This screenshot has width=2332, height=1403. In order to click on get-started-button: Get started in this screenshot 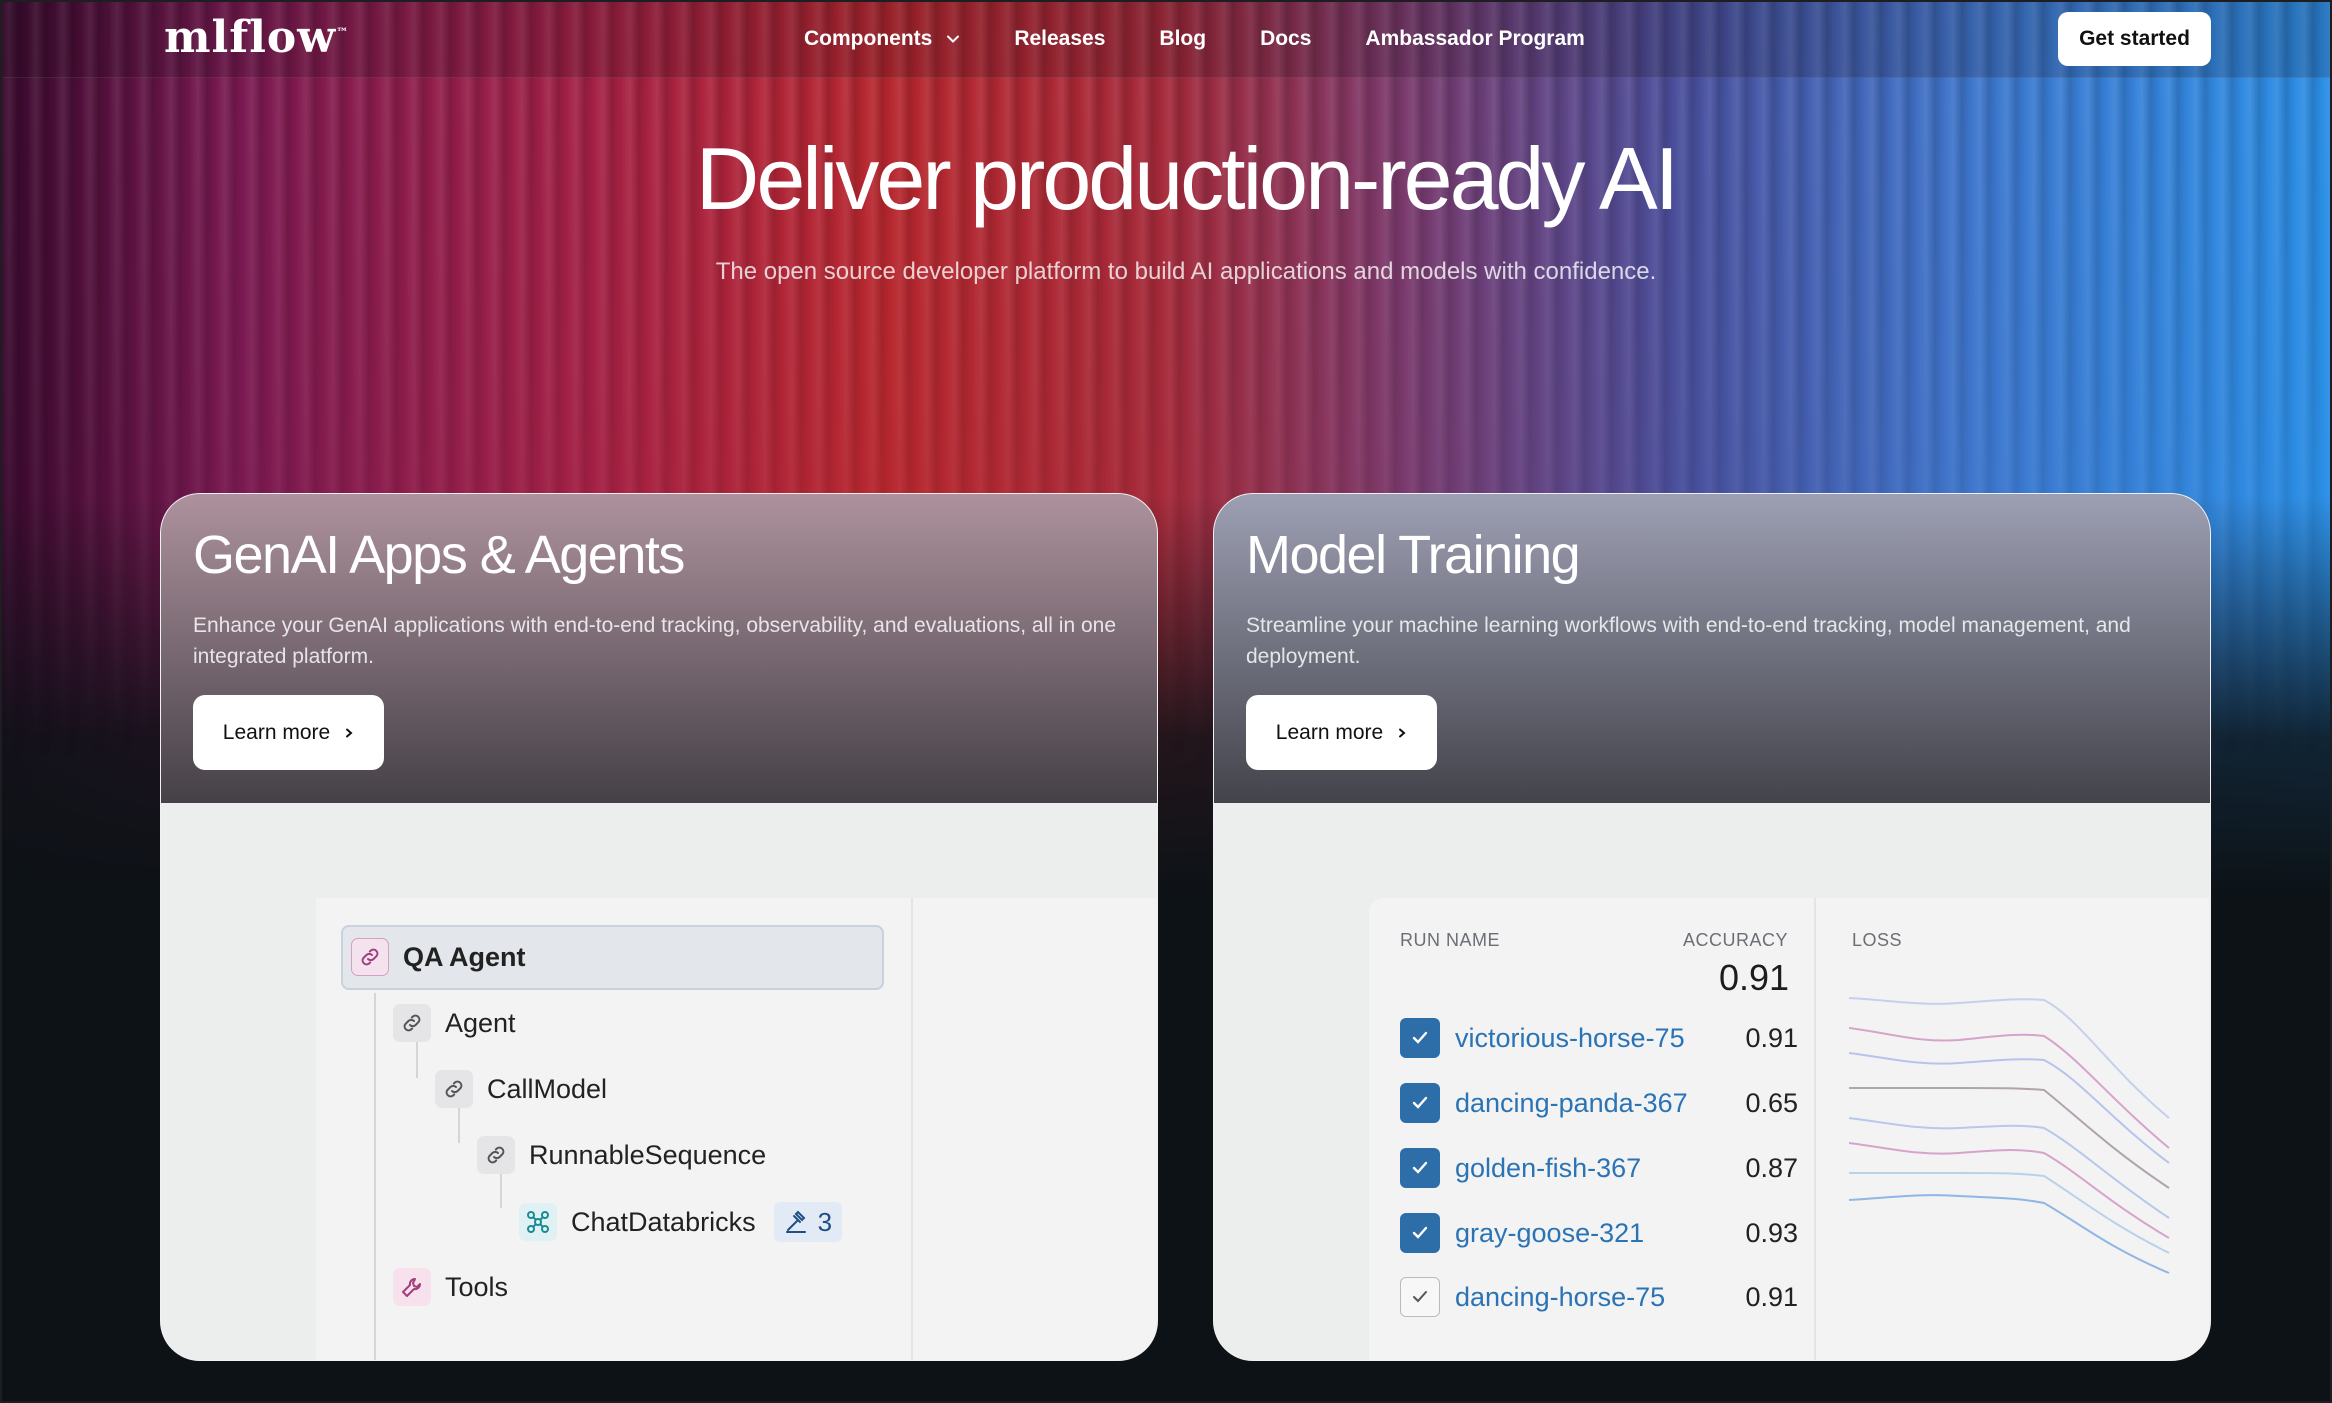, I will do `click(2134, 39)`.